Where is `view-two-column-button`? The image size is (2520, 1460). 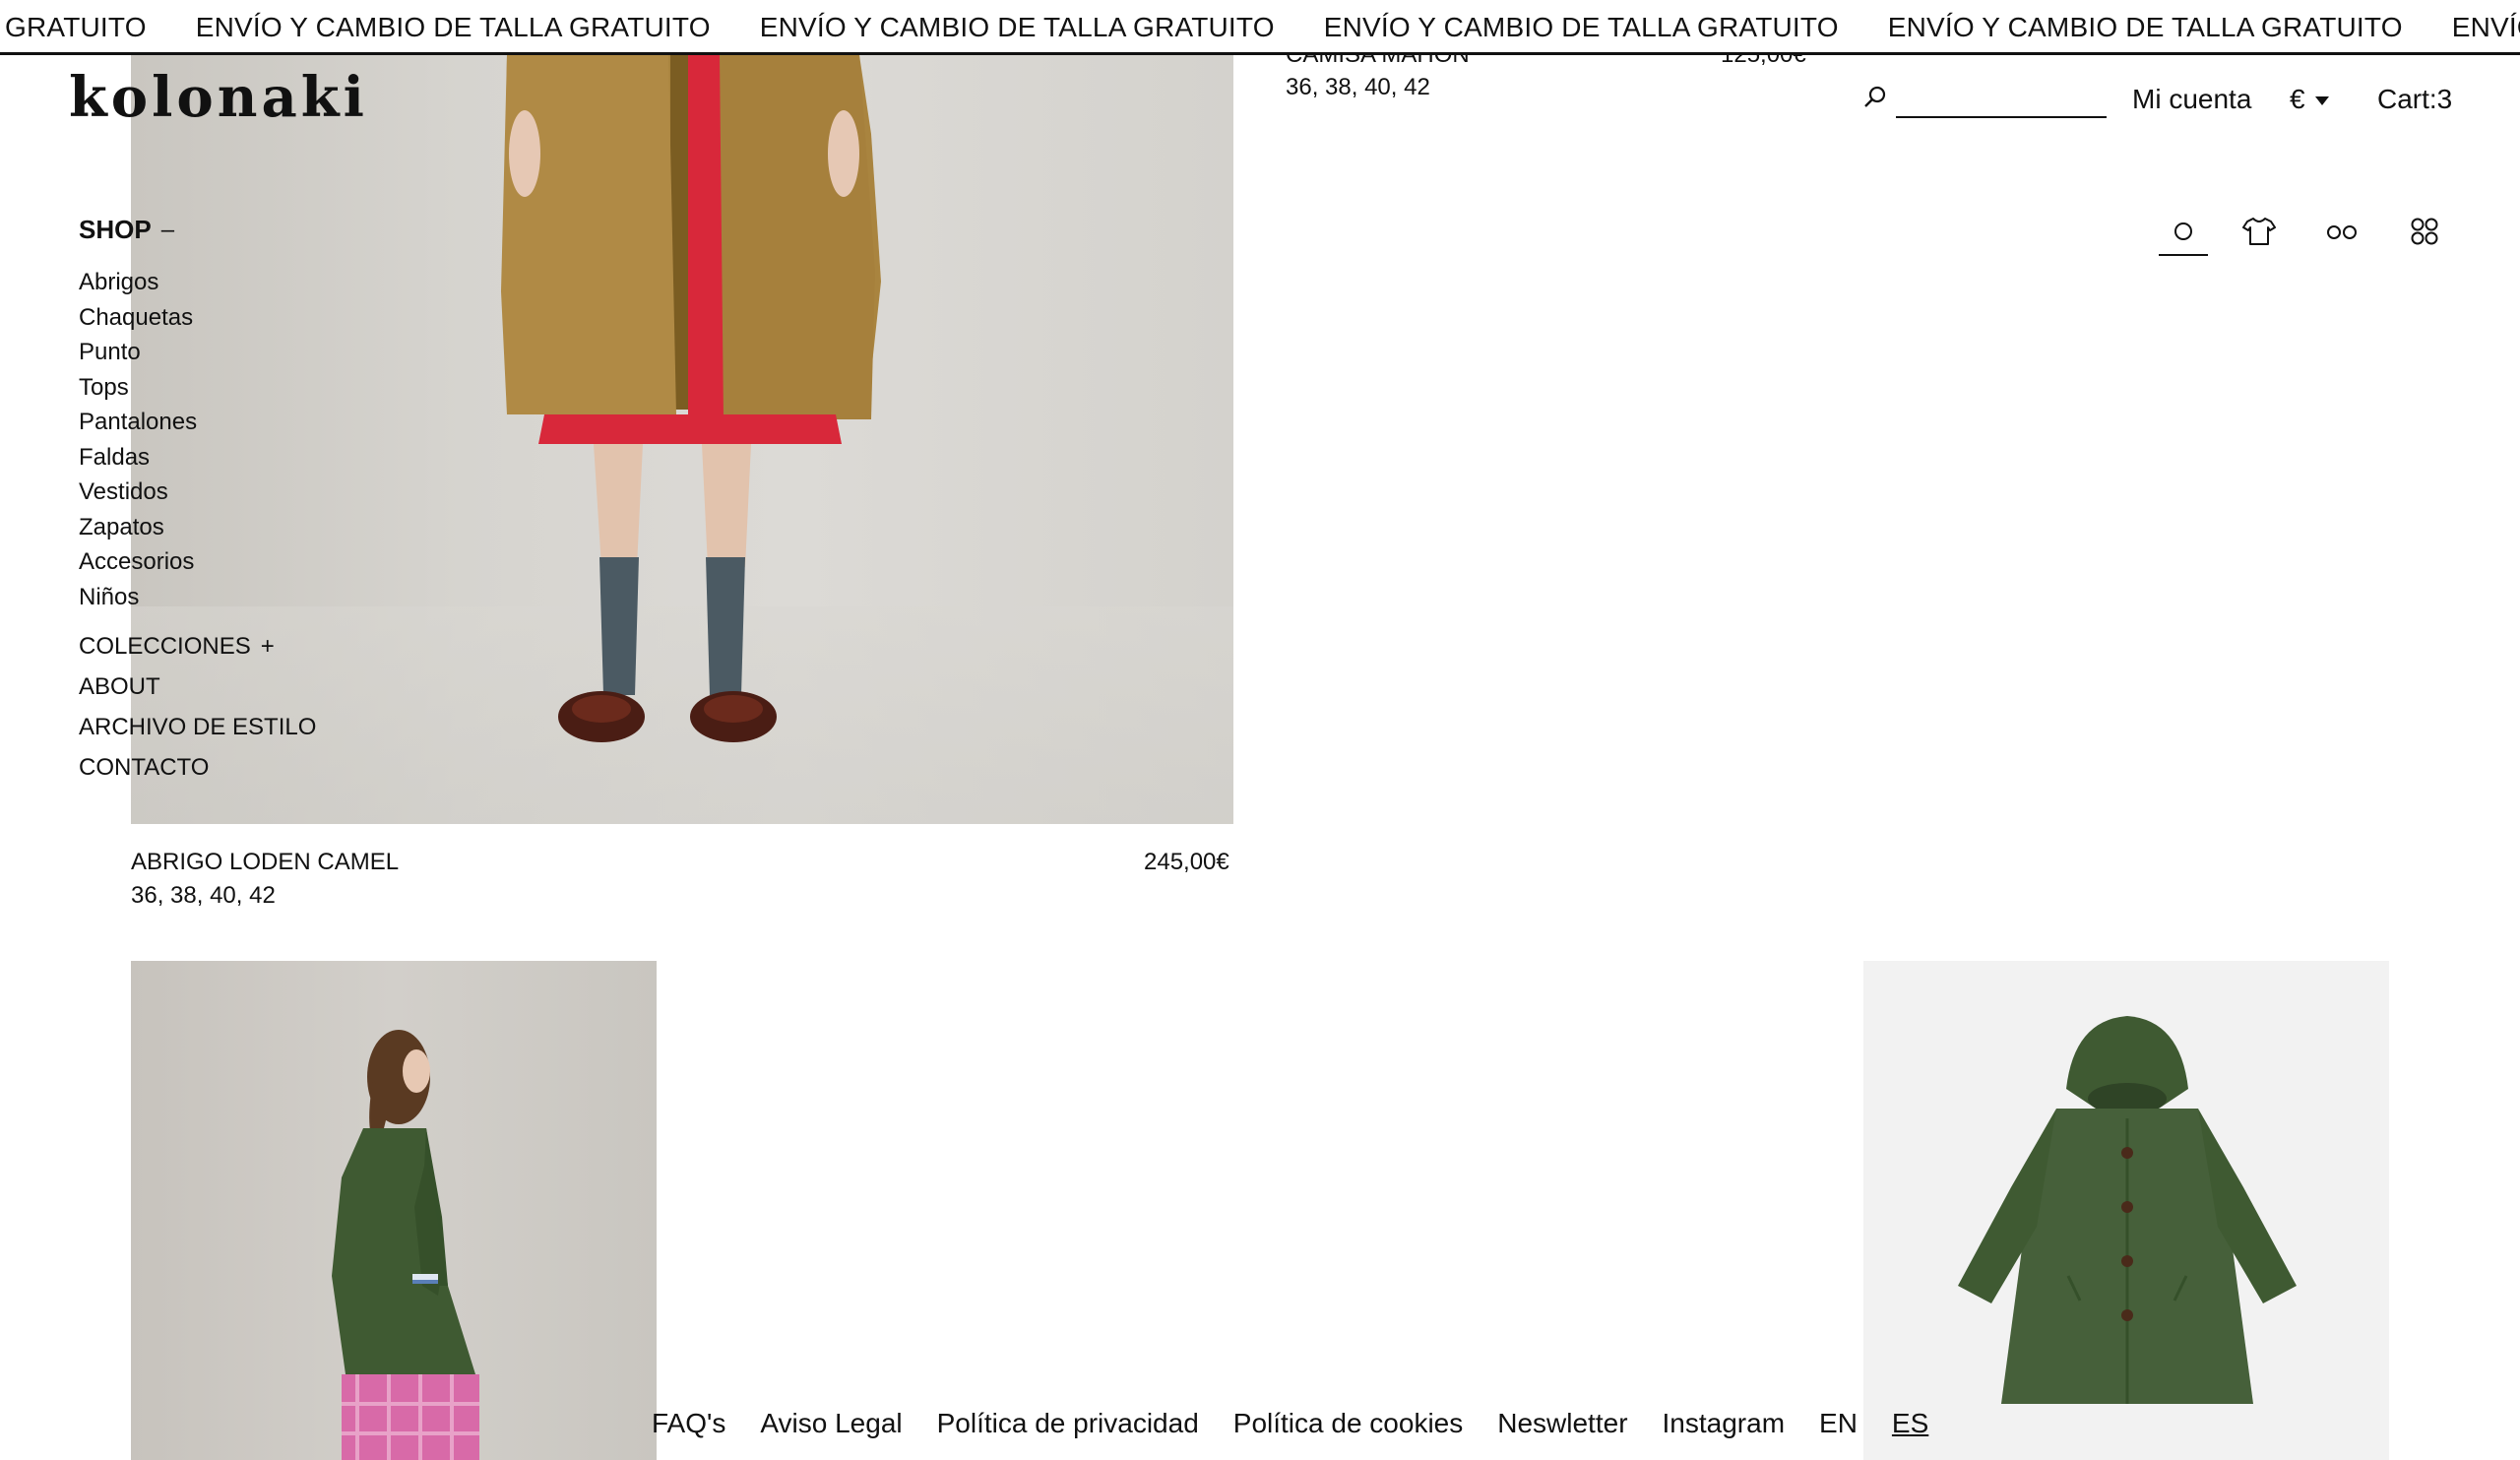
view-two-column-button is located at coordinates (2341, 231).